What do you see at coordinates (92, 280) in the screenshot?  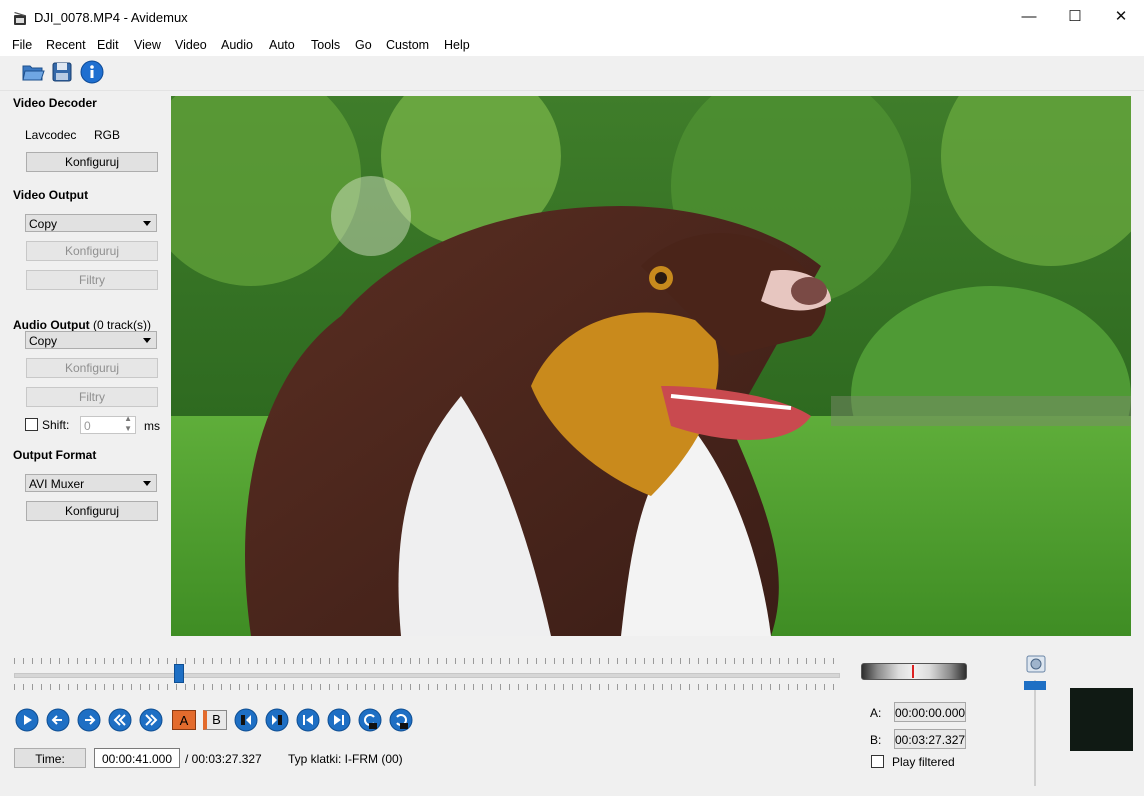 I see `video-filters-button: Filtry` at bounding box center [92, 280].